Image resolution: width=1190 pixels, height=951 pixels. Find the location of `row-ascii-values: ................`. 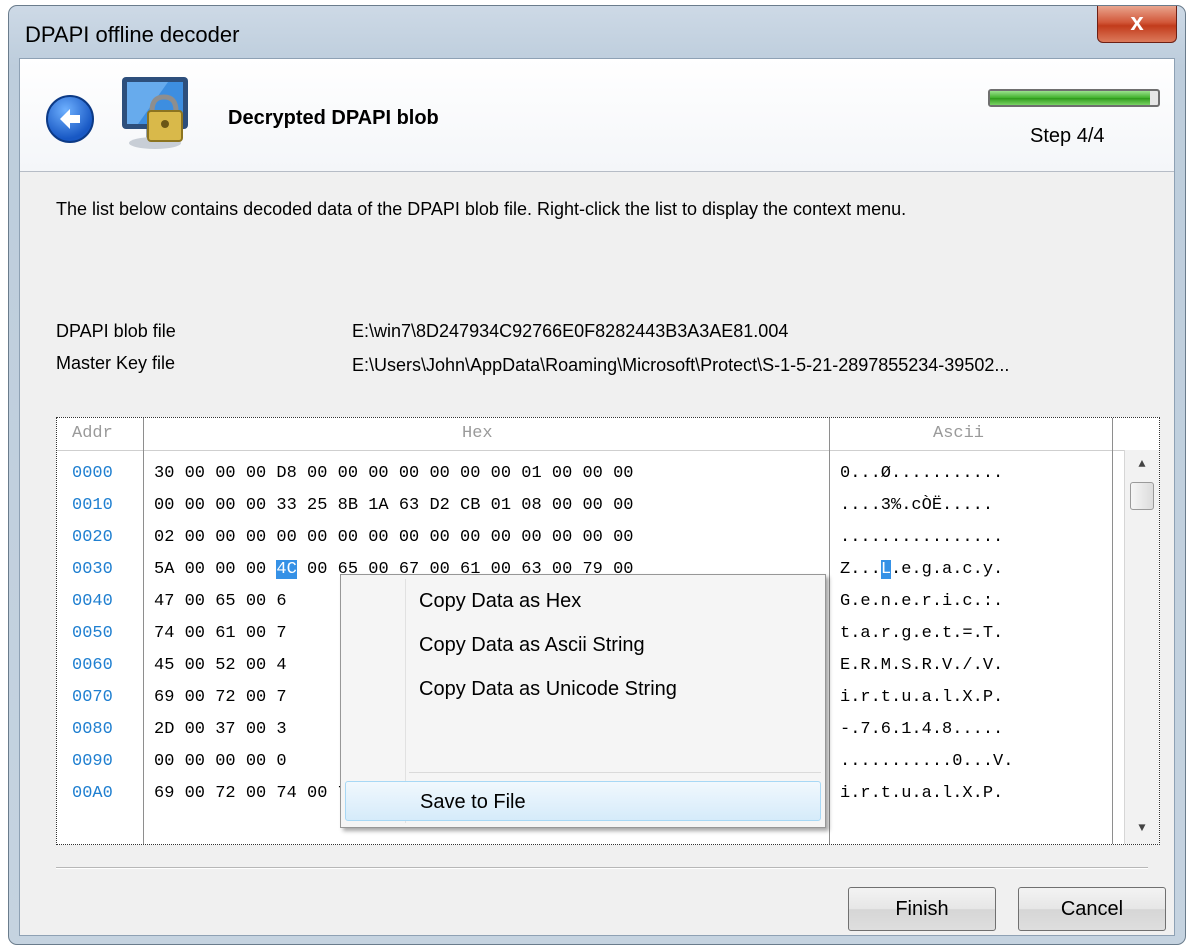

row-ascii-values: ................ is located at coordinates (921, 538).